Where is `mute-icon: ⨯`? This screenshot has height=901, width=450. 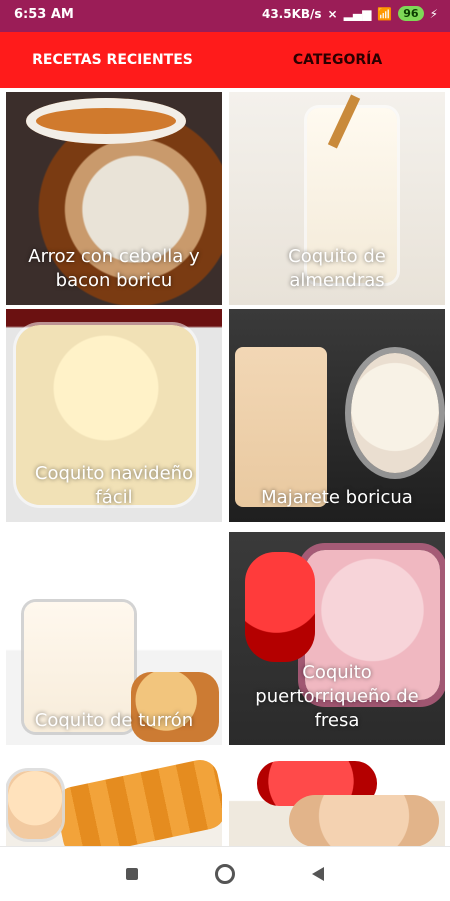 mute-icon: ⨯ is located at coordinates (332, 13).